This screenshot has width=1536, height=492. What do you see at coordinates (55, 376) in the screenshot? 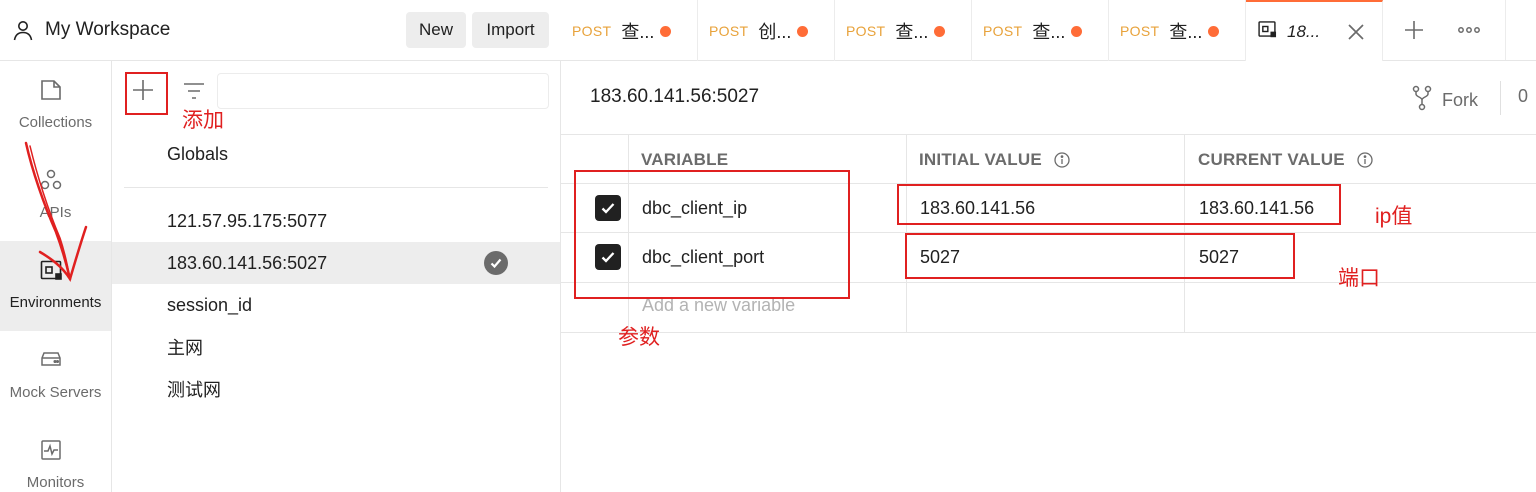
I see `sidebar-item-mock-servers: Mock Servers` at bounding box center [55, 376].